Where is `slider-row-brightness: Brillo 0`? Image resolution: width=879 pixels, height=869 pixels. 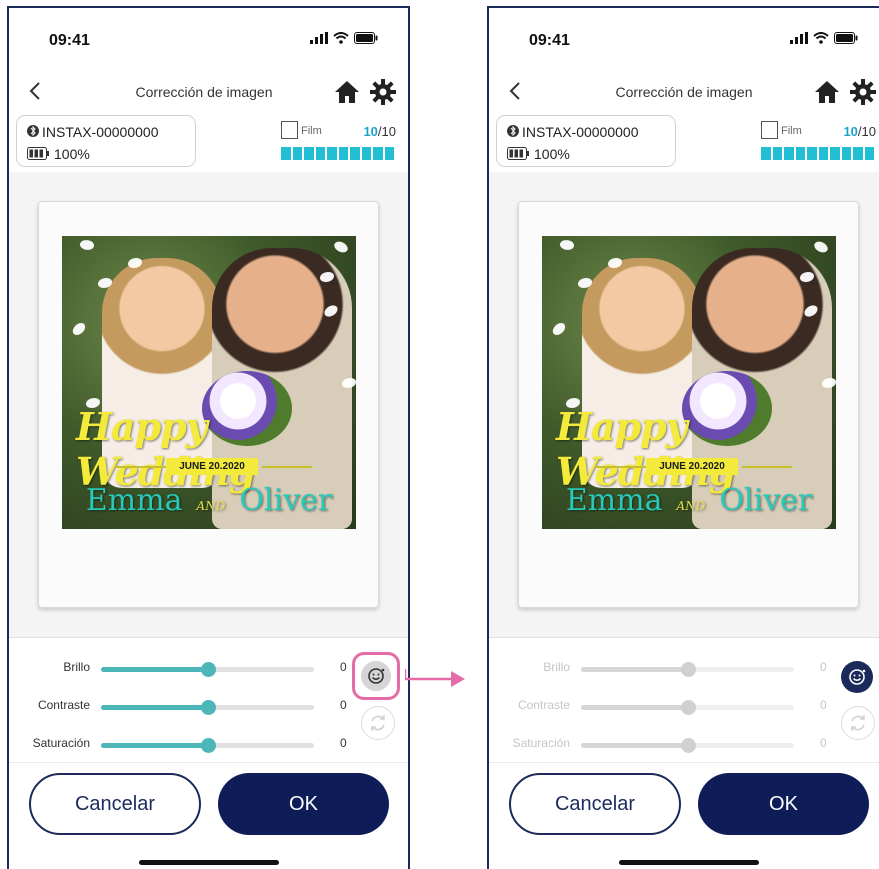 slider-row-brightness: Brillo 0 is located at coordinates (661, 668).